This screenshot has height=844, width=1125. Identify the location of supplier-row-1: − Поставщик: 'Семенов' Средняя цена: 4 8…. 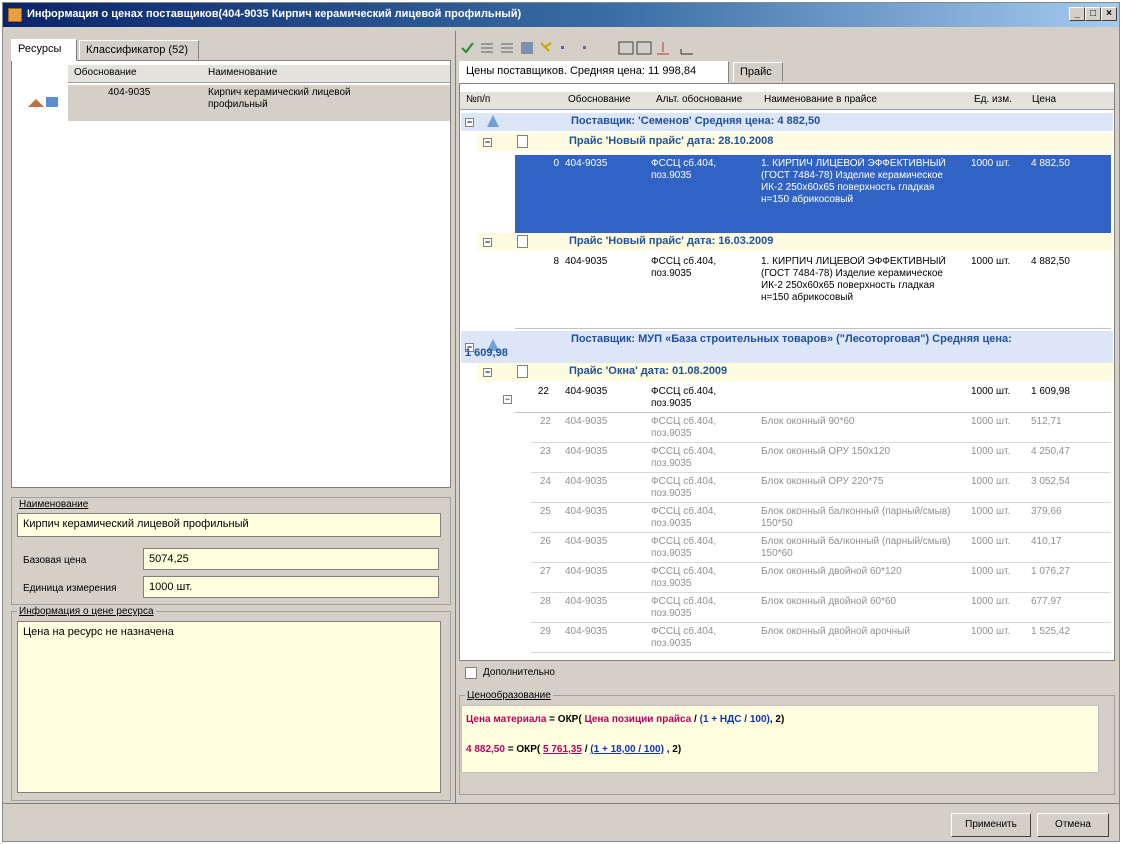
(787, 122).